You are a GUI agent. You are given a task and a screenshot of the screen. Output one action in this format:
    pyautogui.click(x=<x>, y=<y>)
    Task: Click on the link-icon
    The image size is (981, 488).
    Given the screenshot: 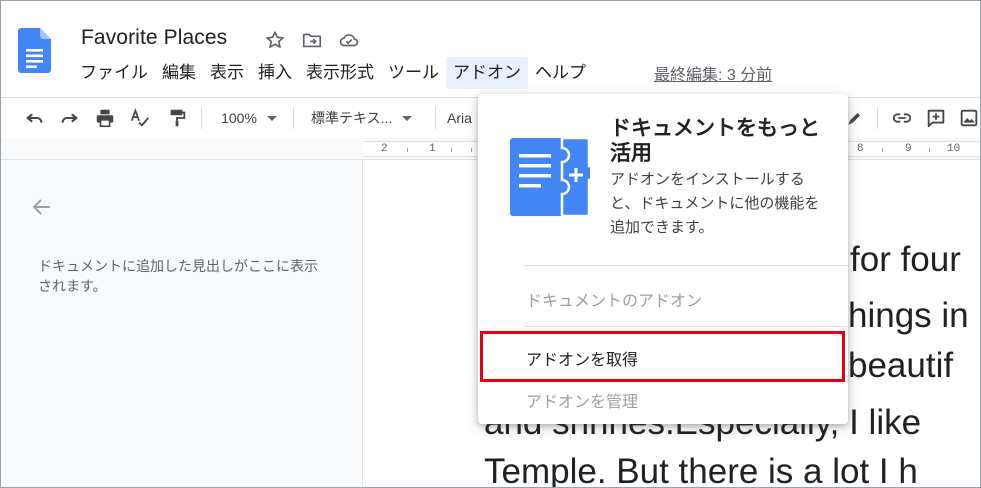 What is the action you would take?
    pyautogui.click(x=902, y=118)
    